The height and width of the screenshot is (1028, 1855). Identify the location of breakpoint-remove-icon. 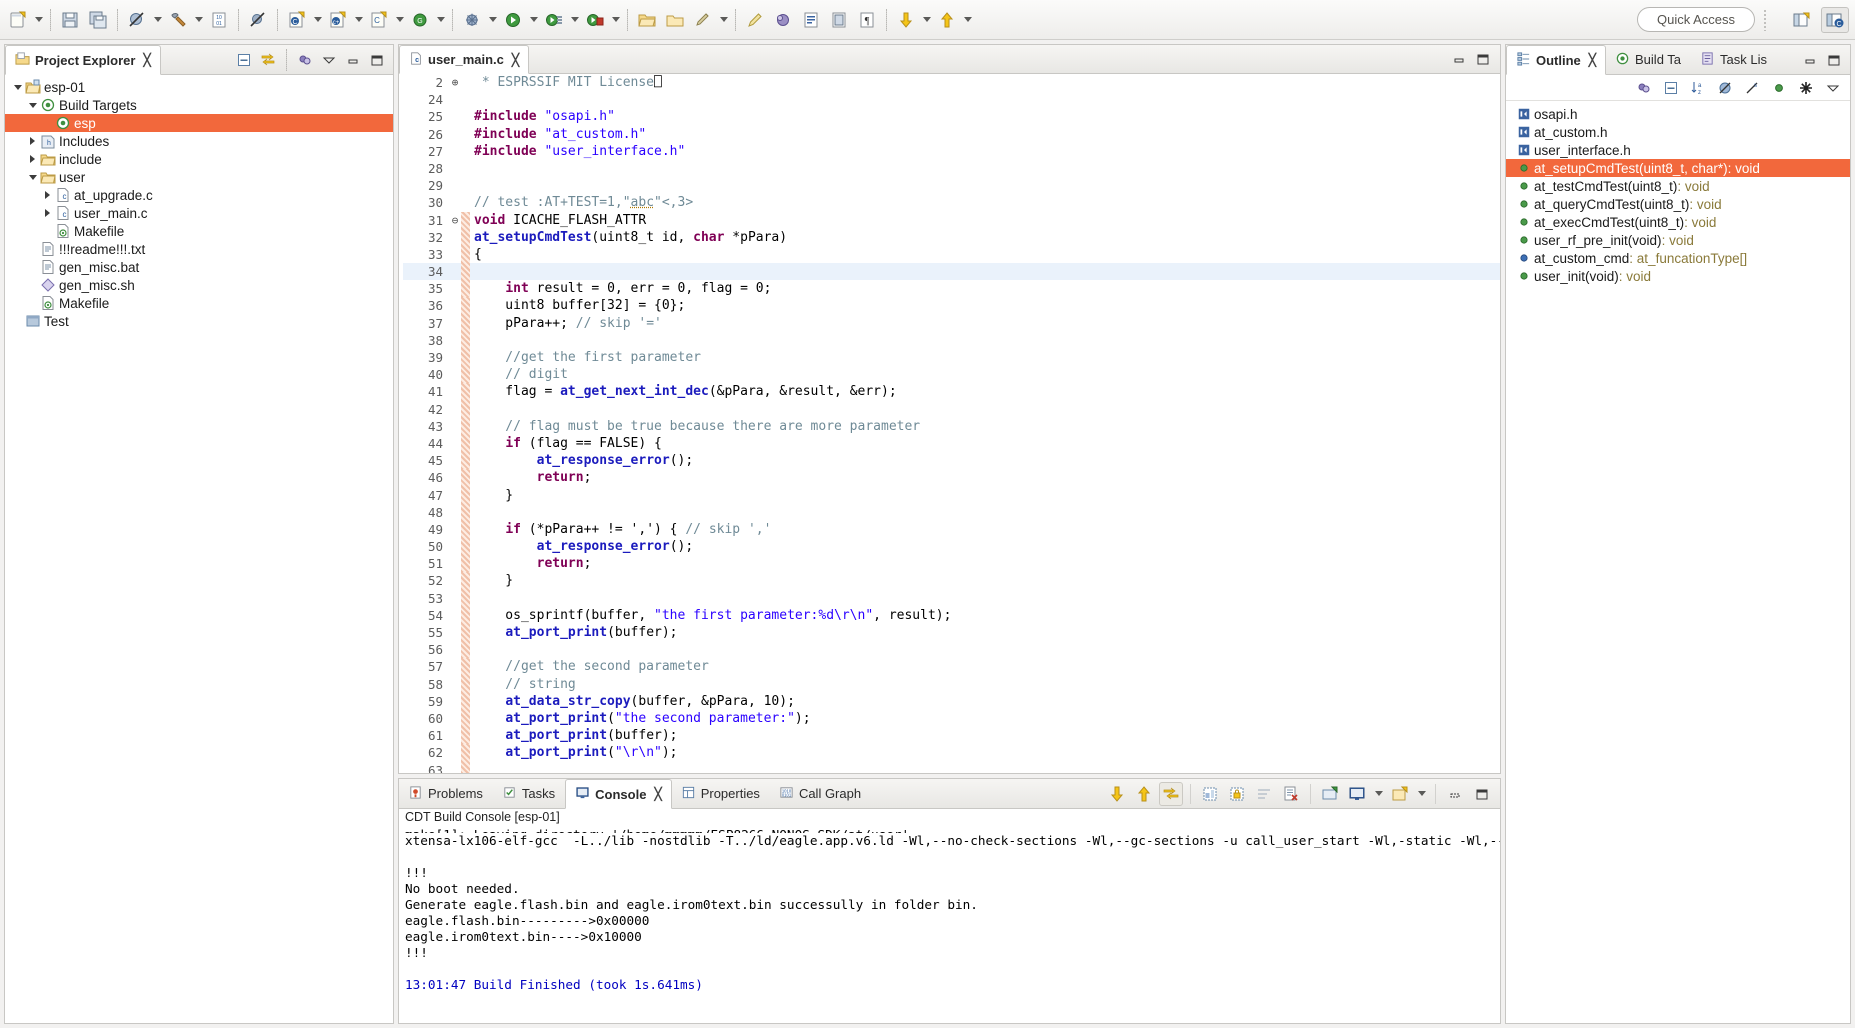
(258, 20).